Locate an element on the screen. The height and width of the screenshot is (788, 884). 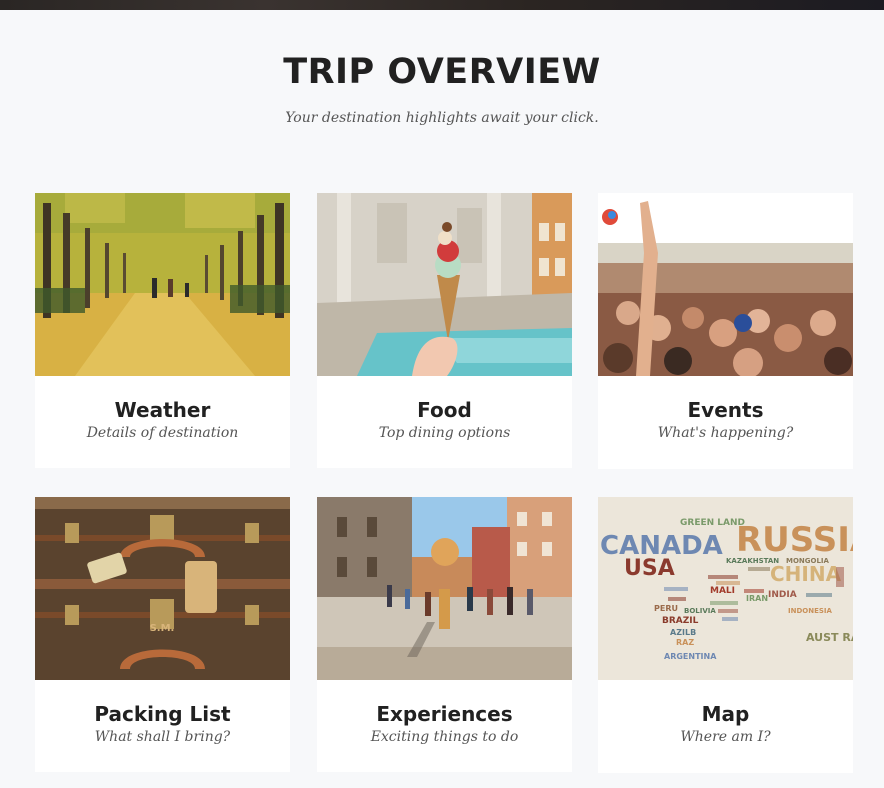
map-word: AZILB is located at coordinates (683, 632).